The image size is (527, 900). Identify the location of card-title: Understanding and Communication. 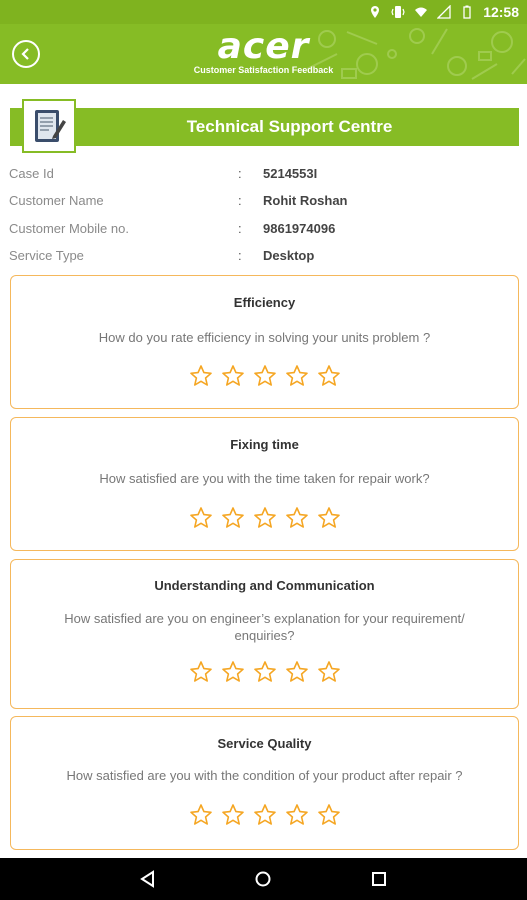
(264, 585).